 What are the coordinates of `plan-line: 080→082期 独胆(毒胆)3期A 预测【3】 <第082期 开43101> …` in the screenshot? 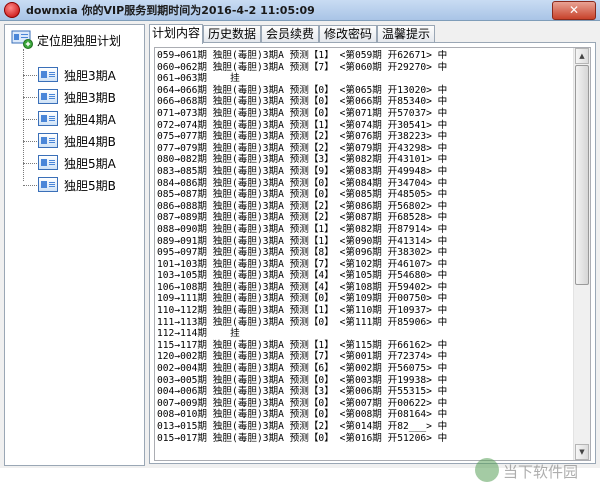 It's located at (302, 160).